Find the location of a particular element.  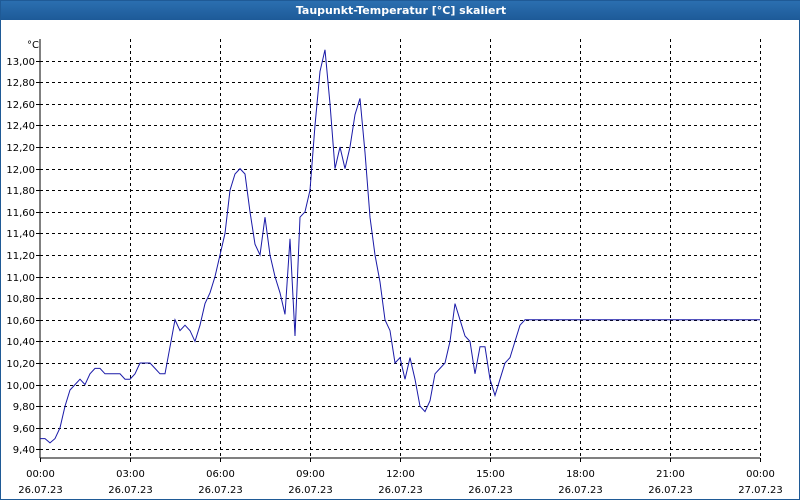

x-tick-date: 27.07.23 is located at coordinates (760, 490).